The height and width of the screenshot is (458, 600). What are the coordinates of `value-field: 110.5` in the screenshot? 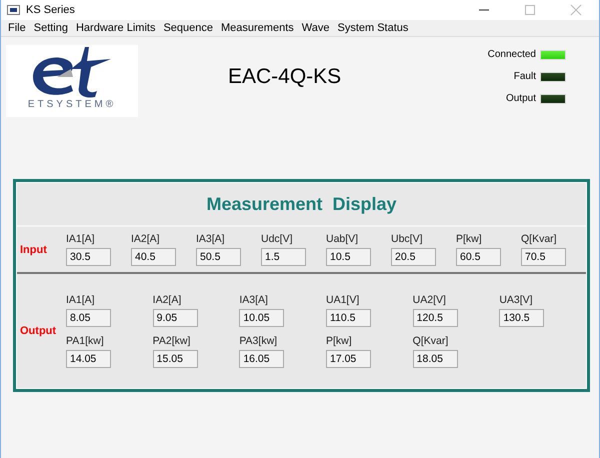 It's located at (348, 318).